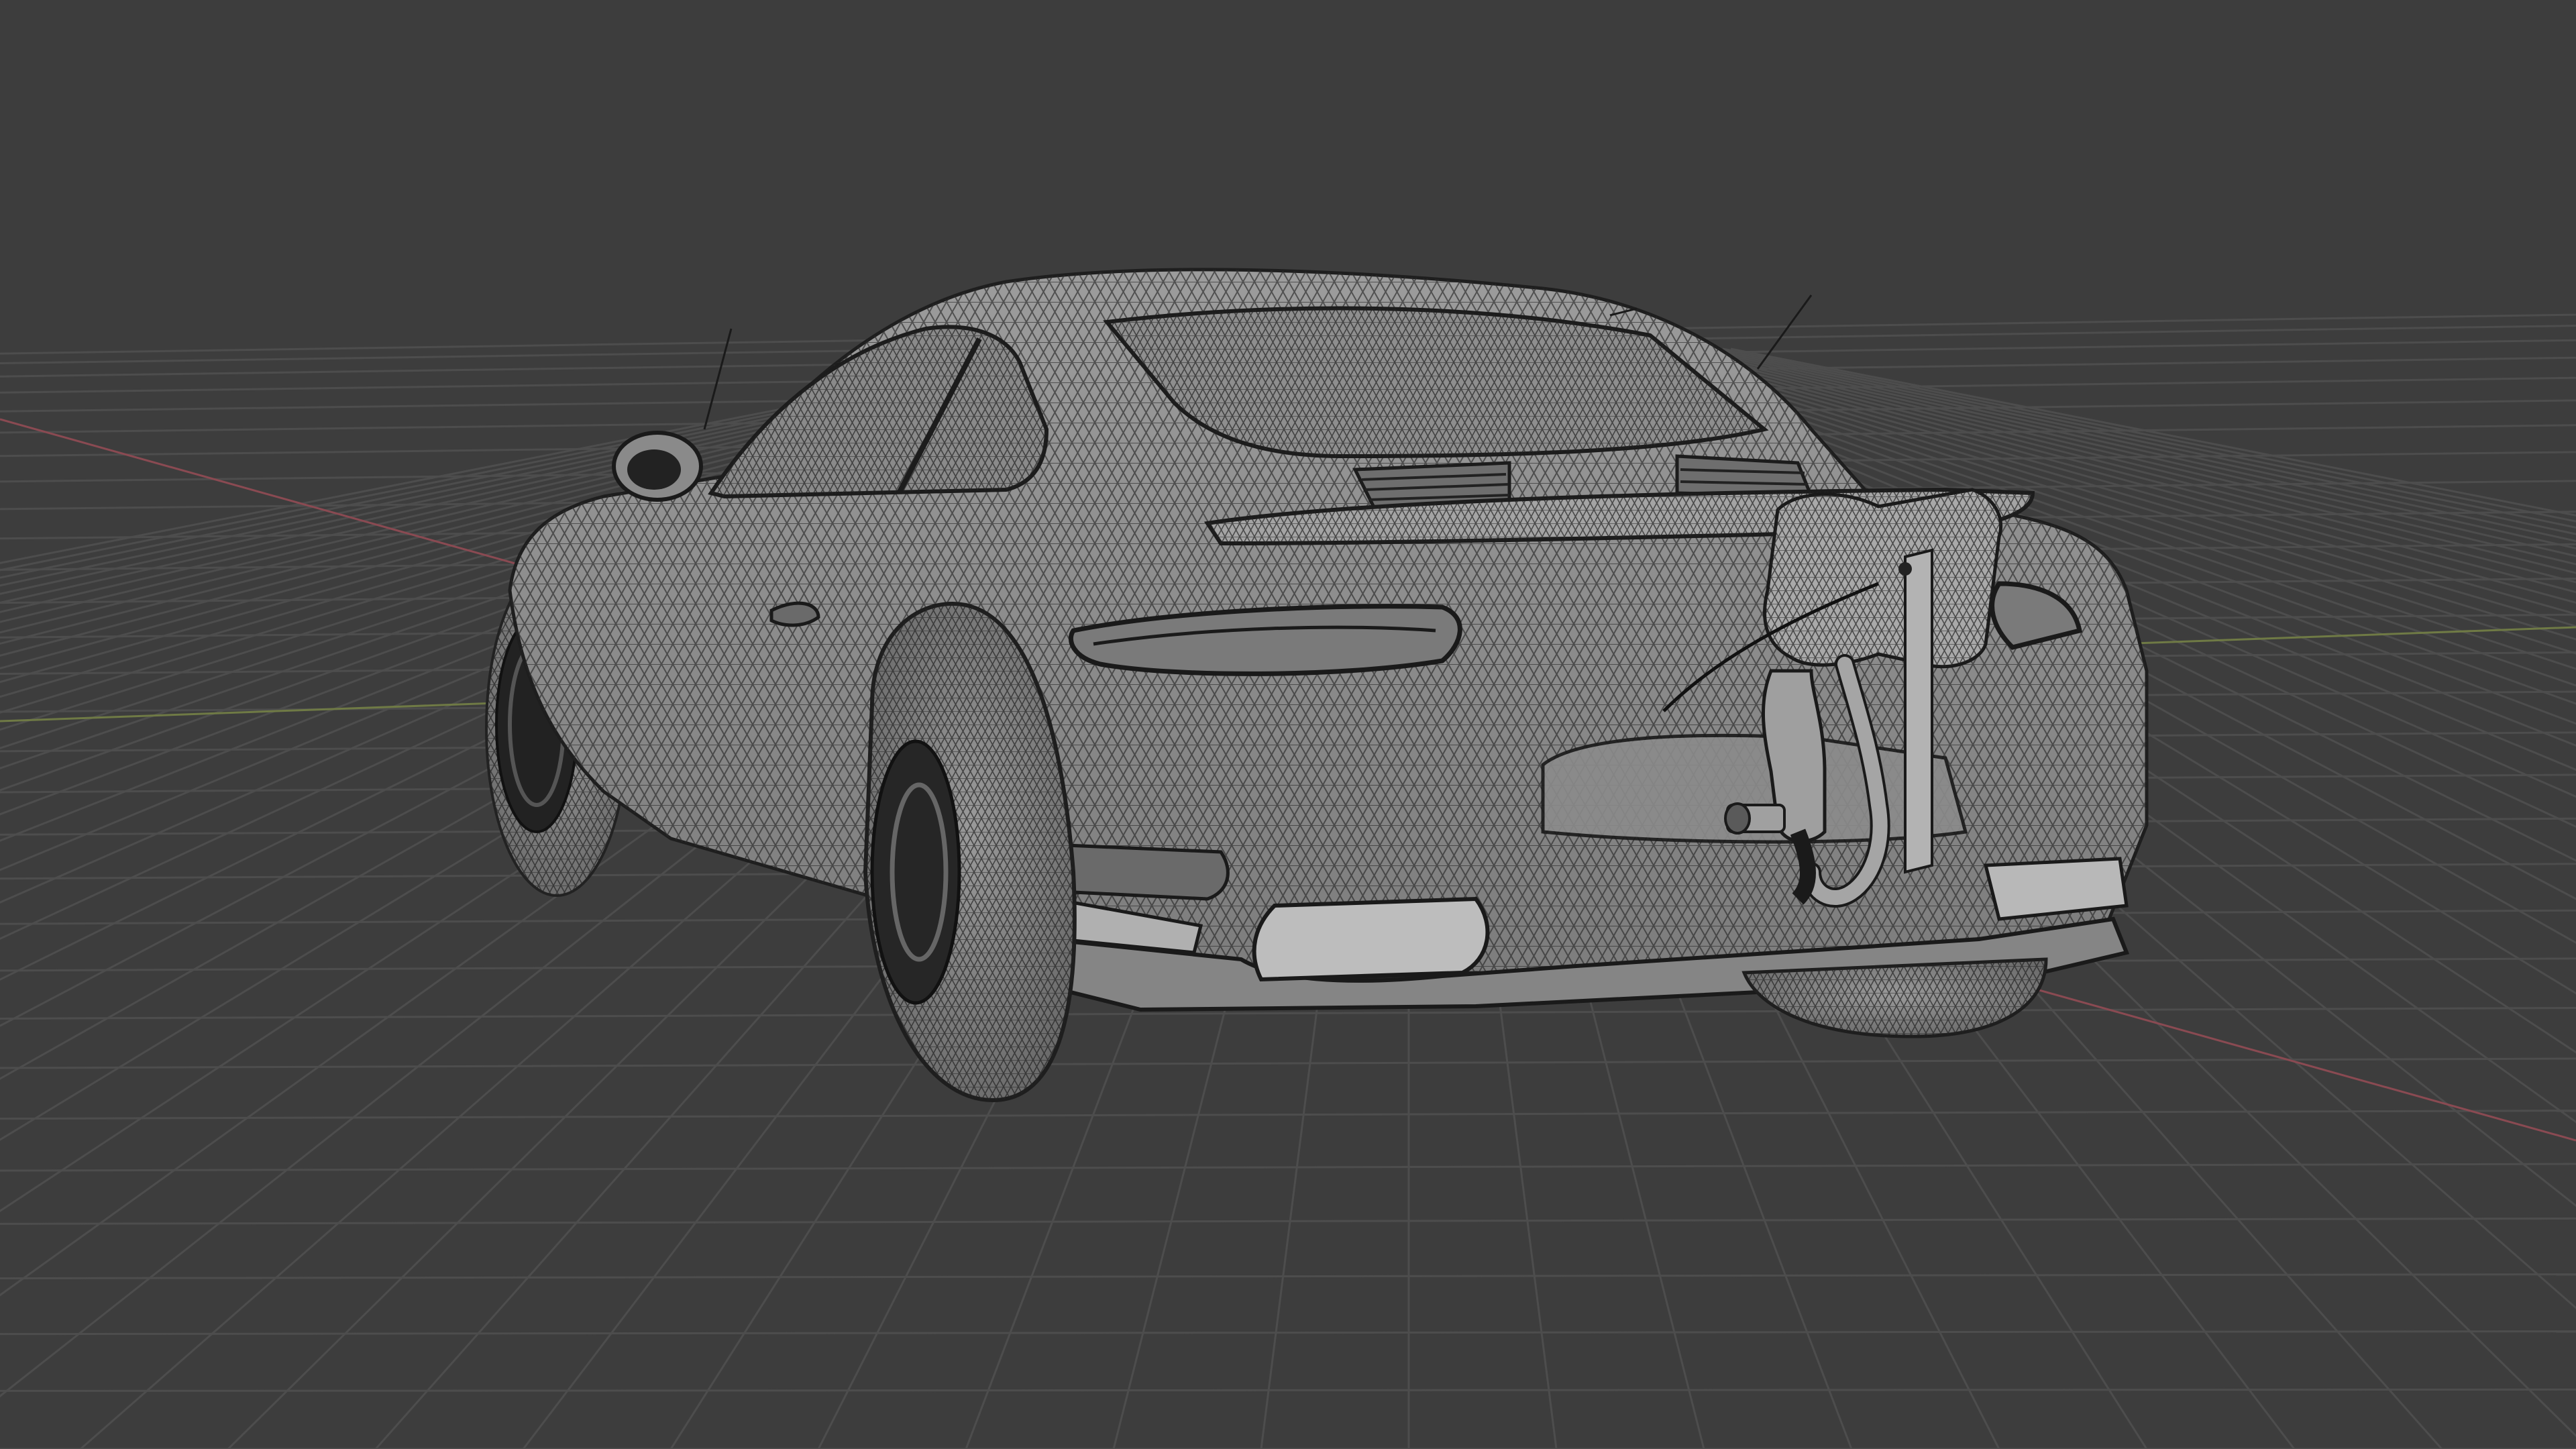  Describe the element at coordinates (657, 466) in the screenshot. I see `side-mirror` at that location.